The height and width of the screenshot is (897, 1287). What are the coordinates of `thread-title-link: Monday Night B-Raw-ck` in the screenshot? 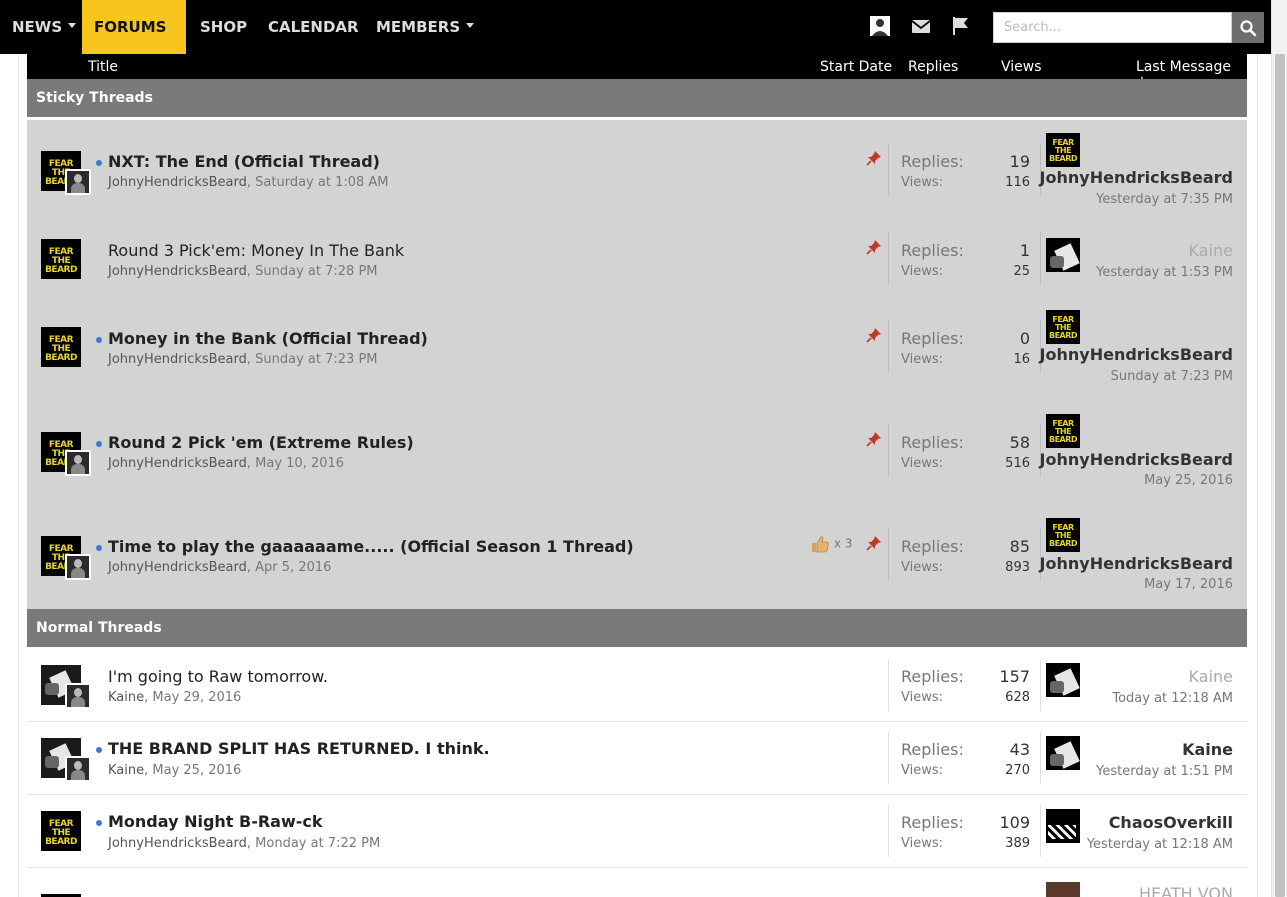 It's located at (215, 821).